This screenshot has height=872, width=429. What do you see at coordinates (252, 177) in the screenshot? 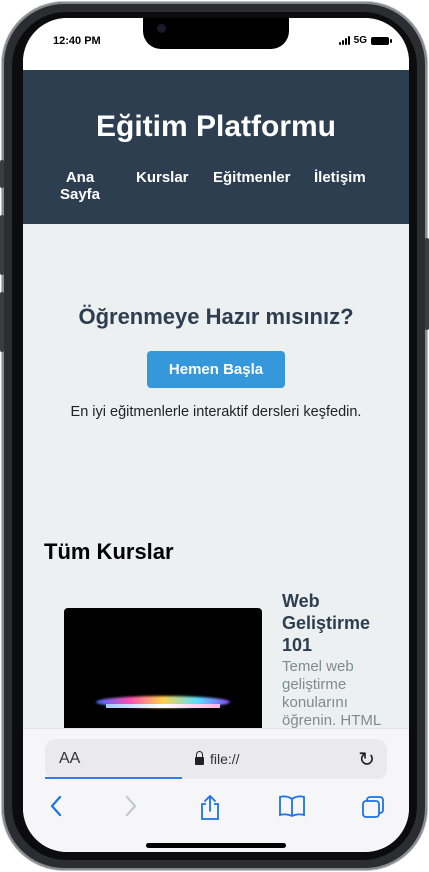
I see `nav-link-instructors: Eğitmenler` at bounding box center [252, 177].